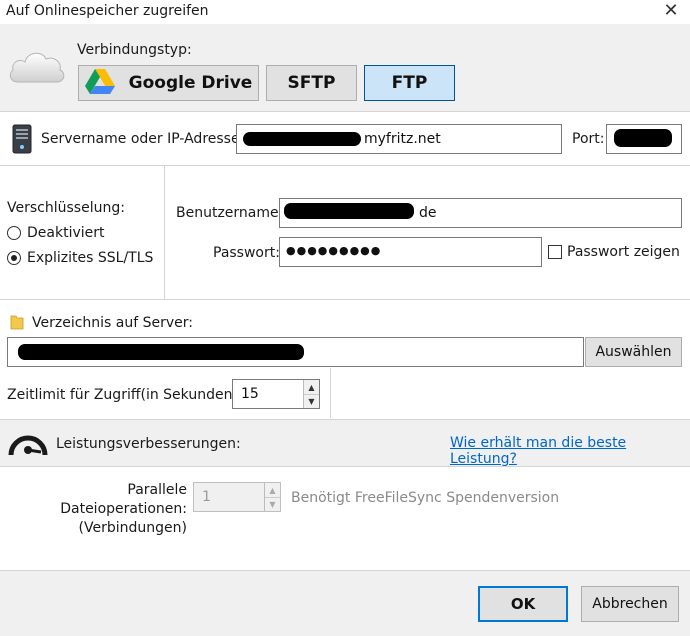 The height and width of the screenshot is (636, 690). What do you see at coordinates (623, 252) in the screenshot?
I see `show-password-label: Passwort zeigen` at bounding box center [623, 252].